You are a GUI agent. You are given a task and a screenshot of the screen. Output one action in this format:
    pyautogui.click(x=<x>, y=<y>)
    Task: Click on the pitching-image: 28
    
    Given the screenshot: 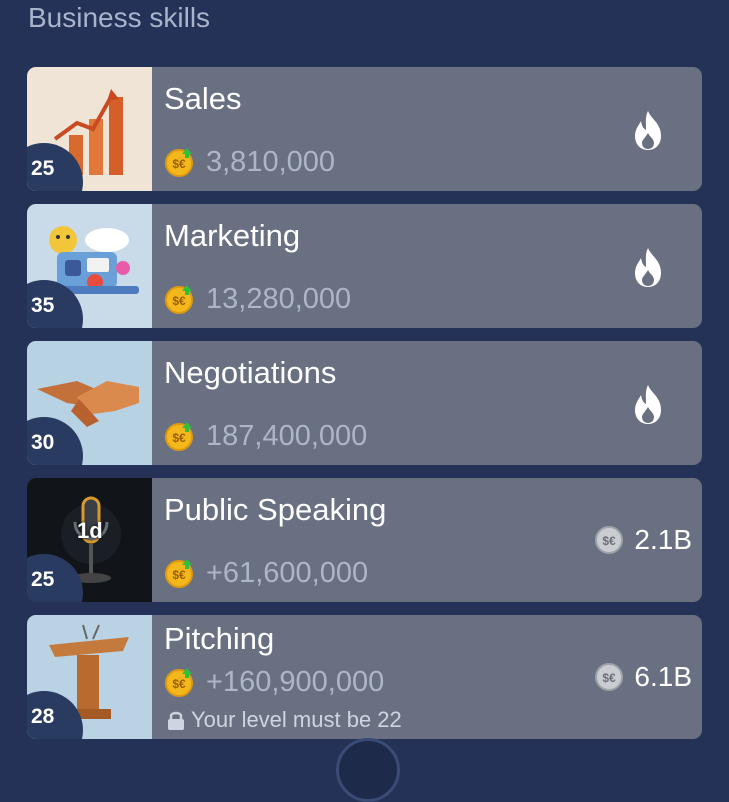 What is the action you would take?
    pyautogui.click(x=89, y=677)
    